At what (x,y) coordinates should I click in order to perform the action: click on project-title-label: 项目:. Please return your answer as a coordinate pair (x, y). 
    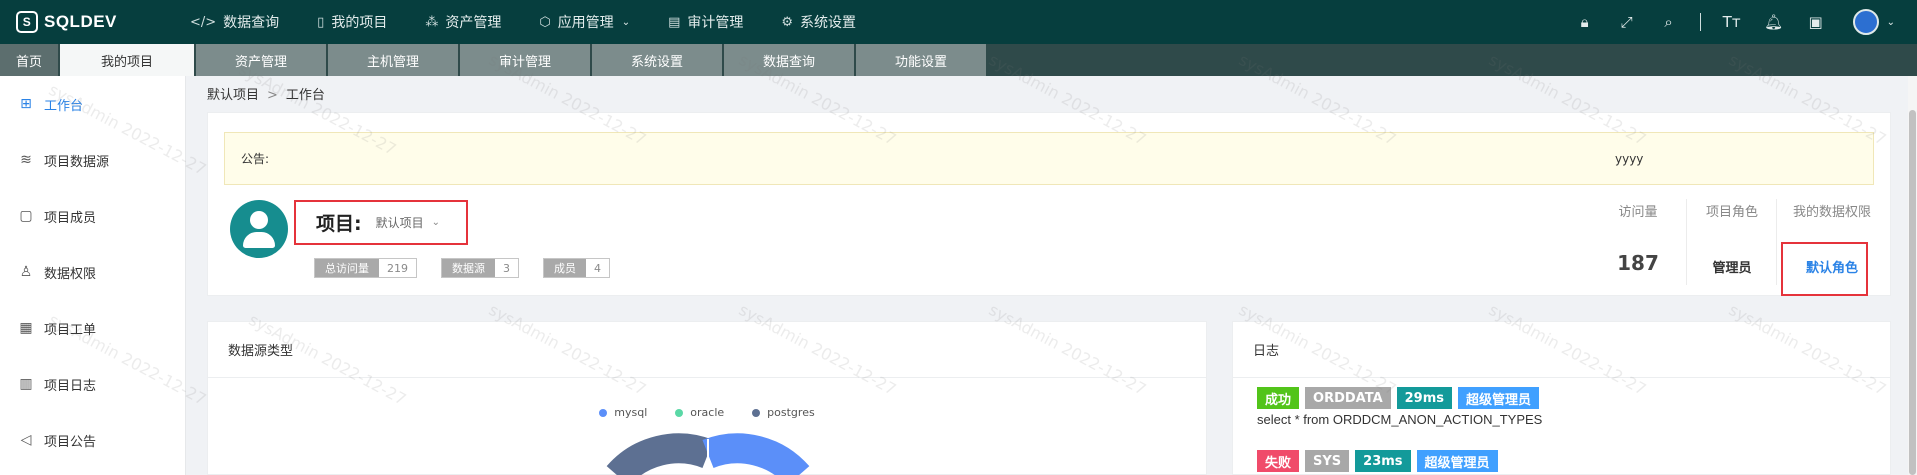
    Looking at the image, I should click on (339, 224).